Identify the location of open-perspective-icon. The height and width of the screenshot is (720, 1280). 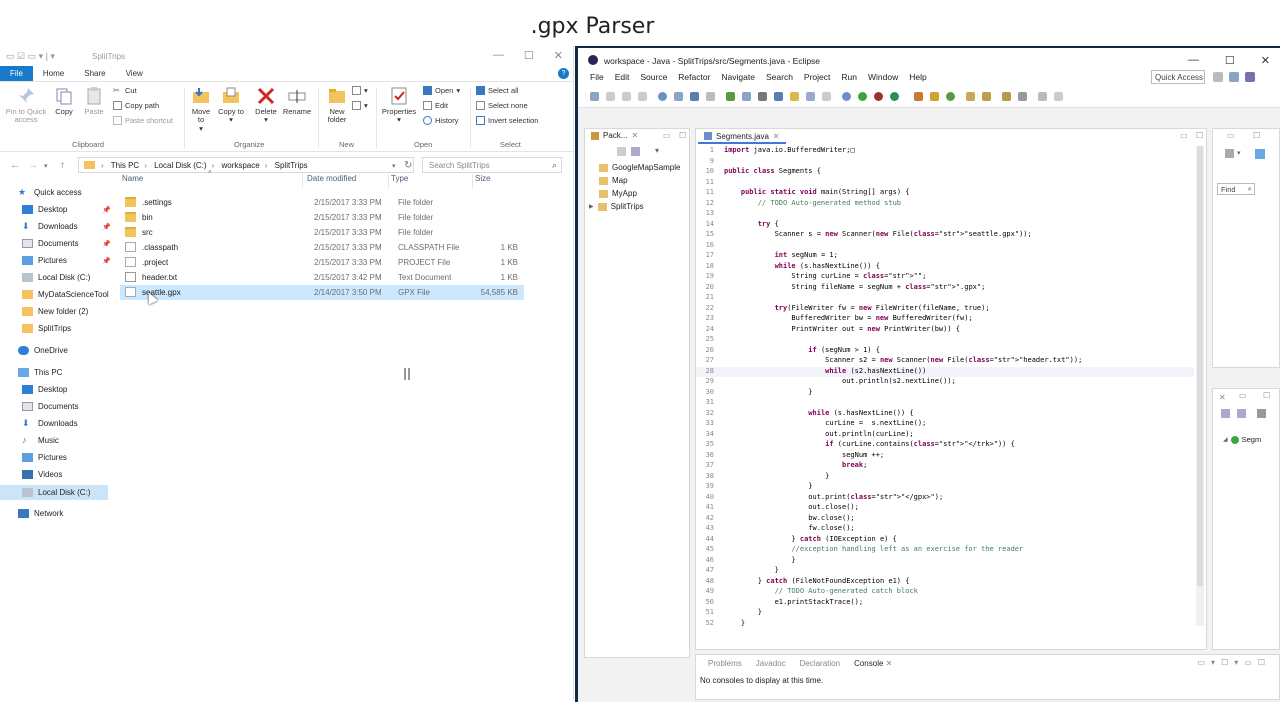
(1218, 77).